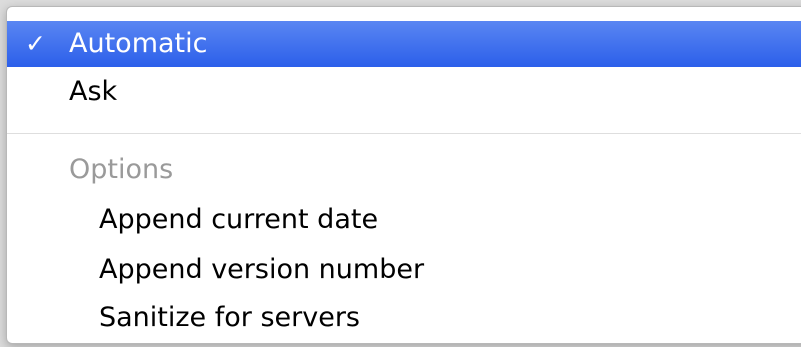  Describe the element at coordinates (262, 269) in the screenshot. I see `menu-item-label: Append version number` at that location.